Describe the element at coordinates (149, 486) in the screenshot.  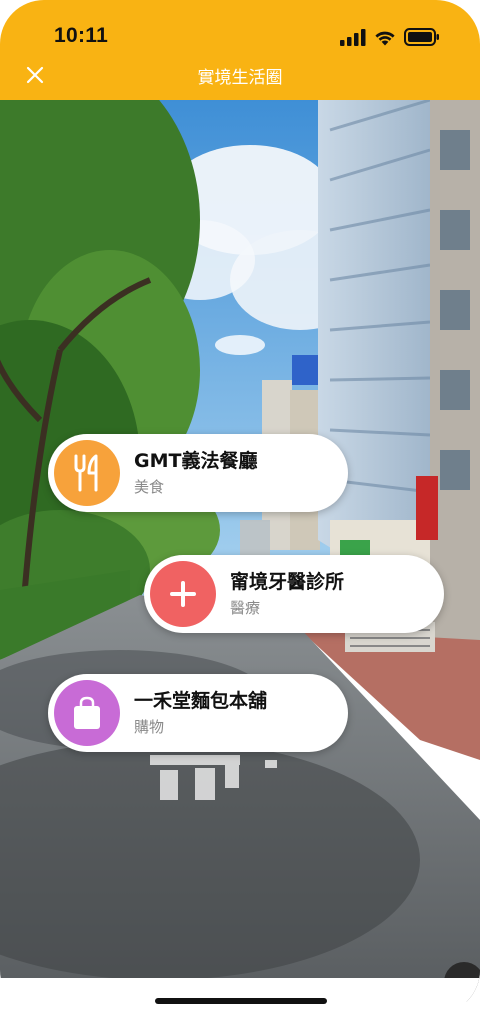
I see `poi-category: 美食` at that location.